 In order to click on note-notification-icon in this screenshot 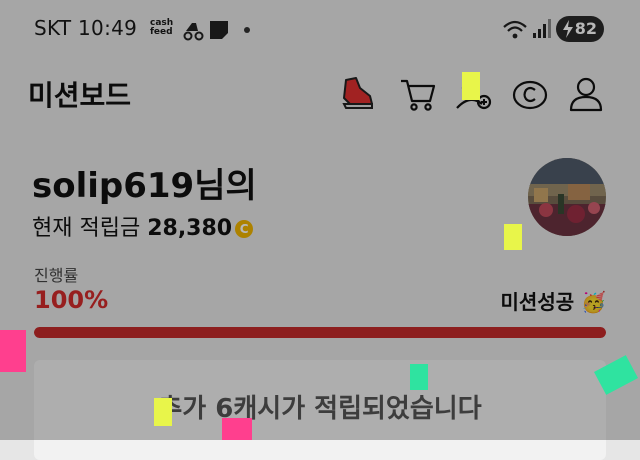, I will do `click(219, 30)`.